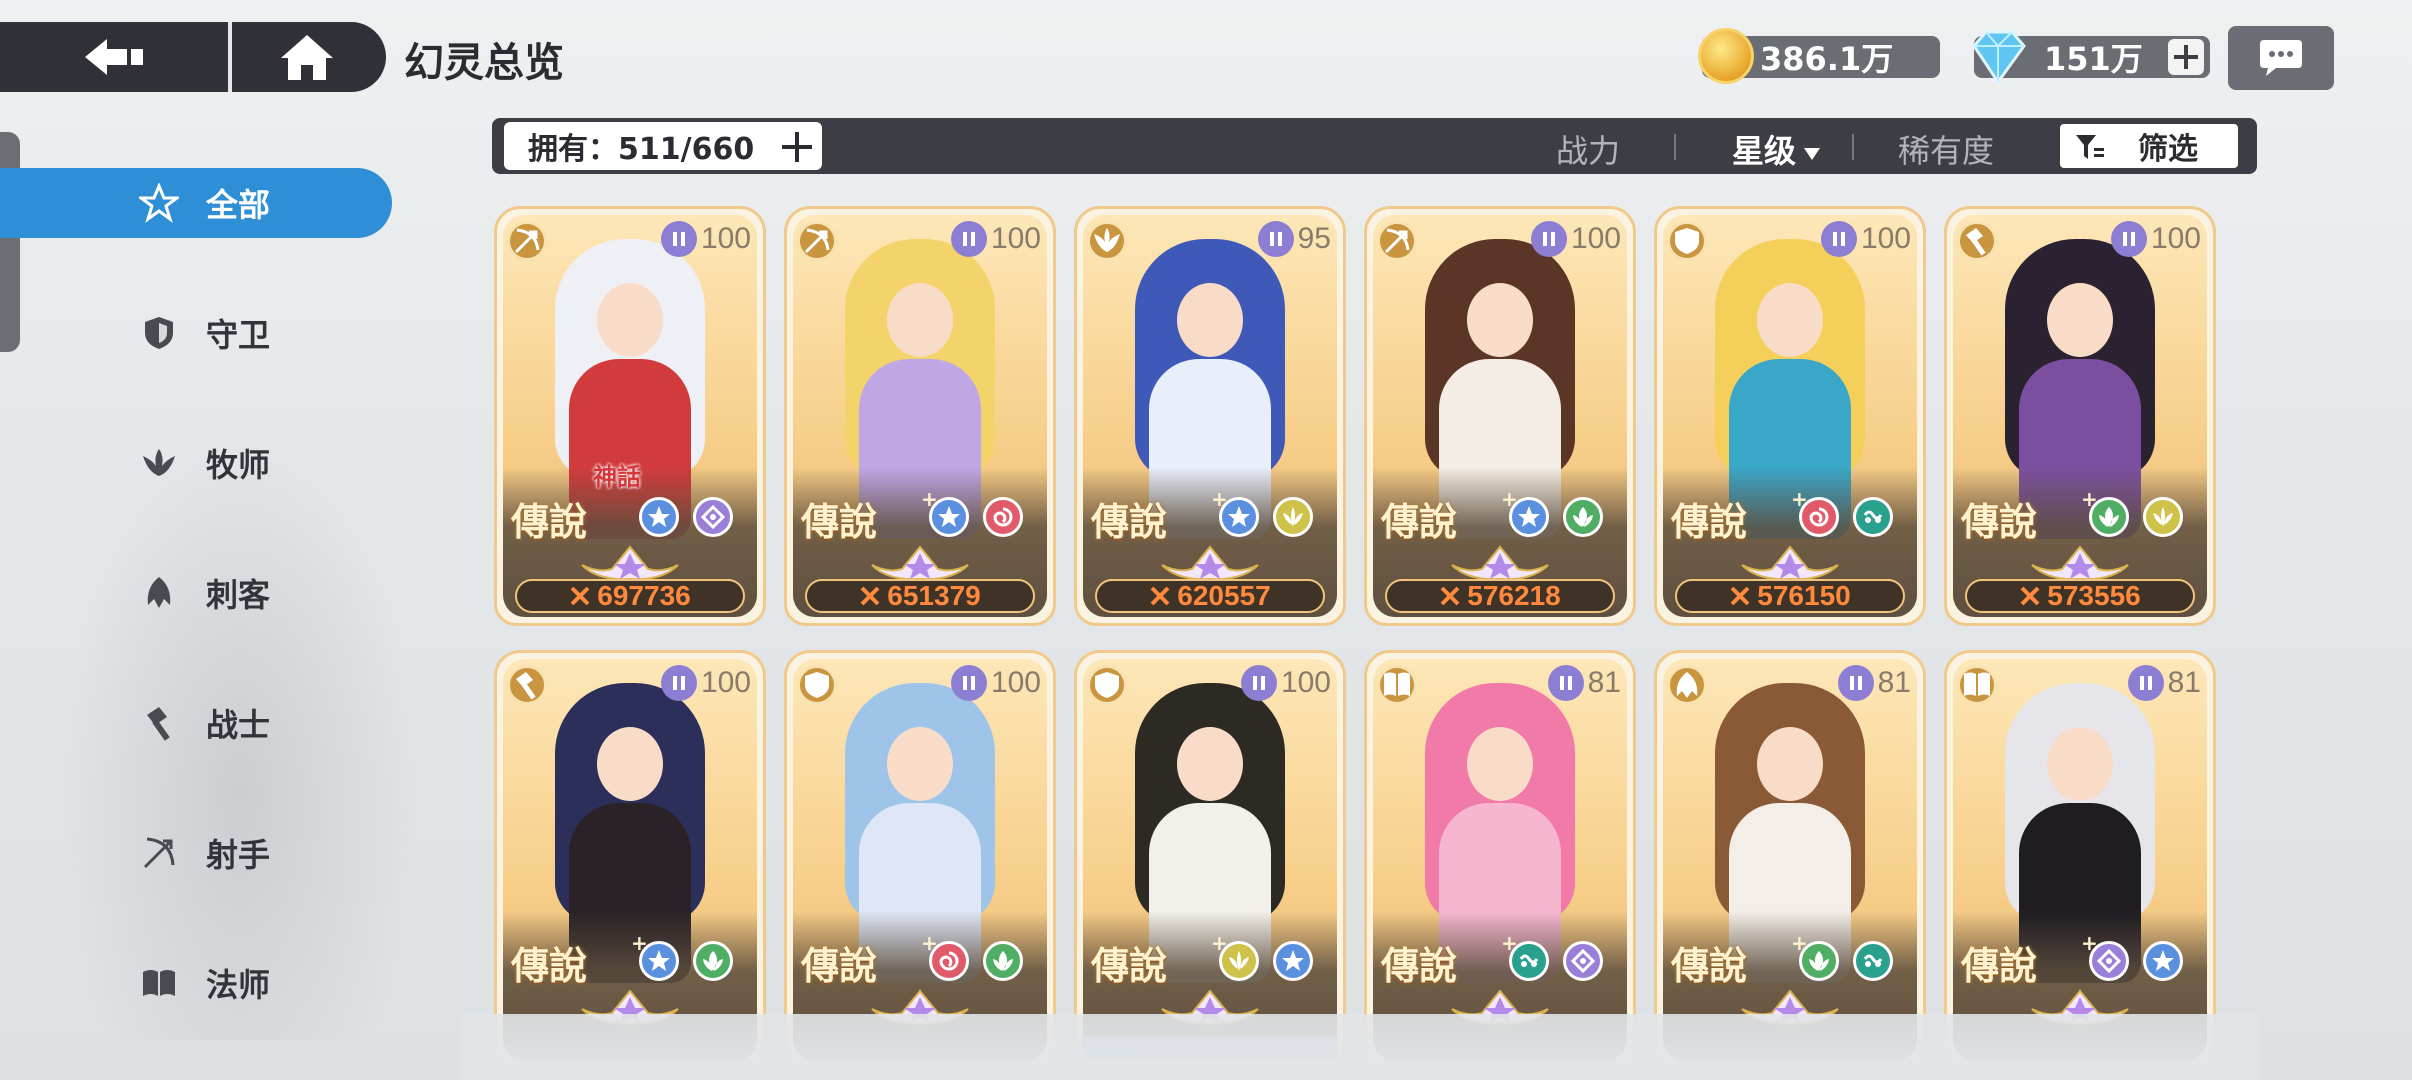 The image size is (2412, 1080). What do you see at coordinates (1500, 416) in the screenshot?
I see `hero-card: 100 傳說 +576218` at bounding box center [1500, 416].